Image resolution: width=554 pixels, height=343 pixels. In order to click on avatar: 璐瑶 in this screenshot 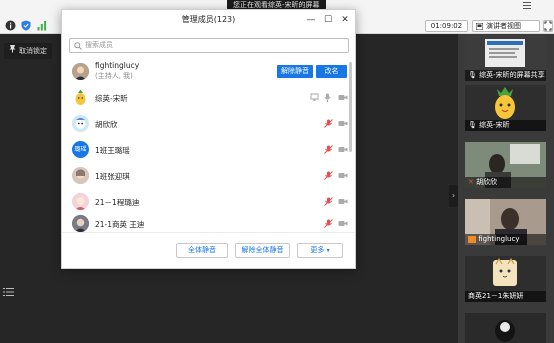, I will do `click(80, 149)`.